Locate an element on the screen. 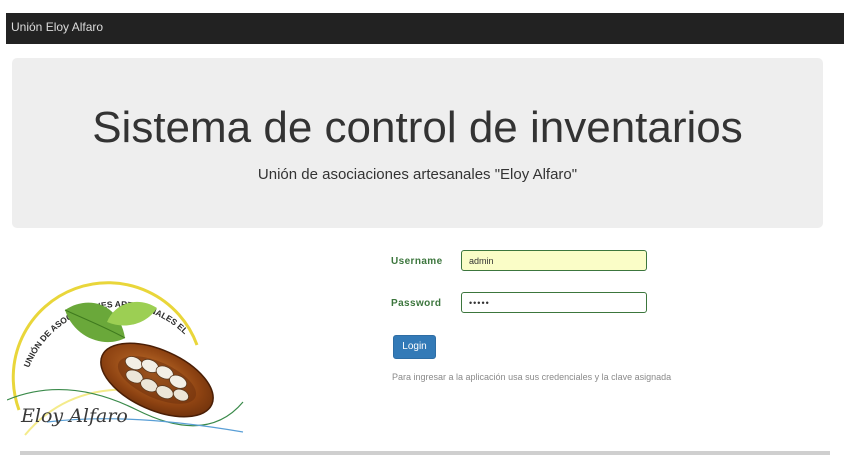 This screenshot has width=844, height=455. password-input is located at coordinates (554, 302).